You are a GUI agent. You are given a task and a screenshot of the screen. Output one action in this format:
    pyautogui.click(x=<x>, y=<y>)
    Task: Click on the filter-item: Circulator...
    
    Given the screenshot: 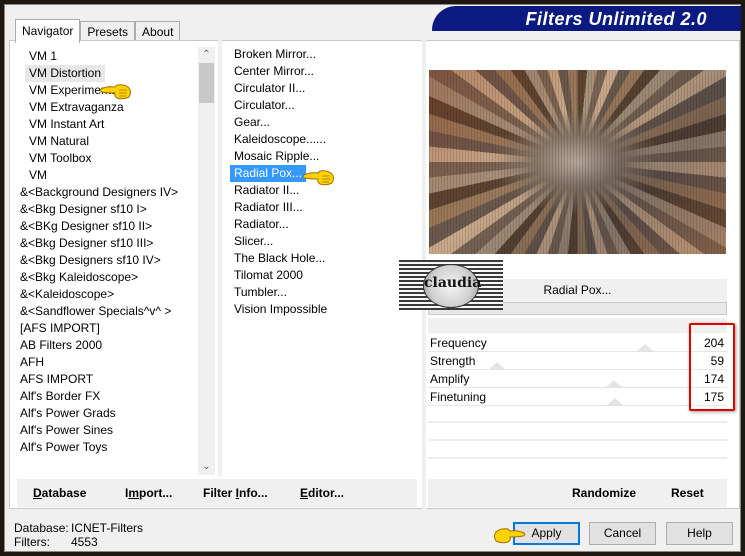 What is the action you would take?
    pyautogui.click(x=325, y=105)
    